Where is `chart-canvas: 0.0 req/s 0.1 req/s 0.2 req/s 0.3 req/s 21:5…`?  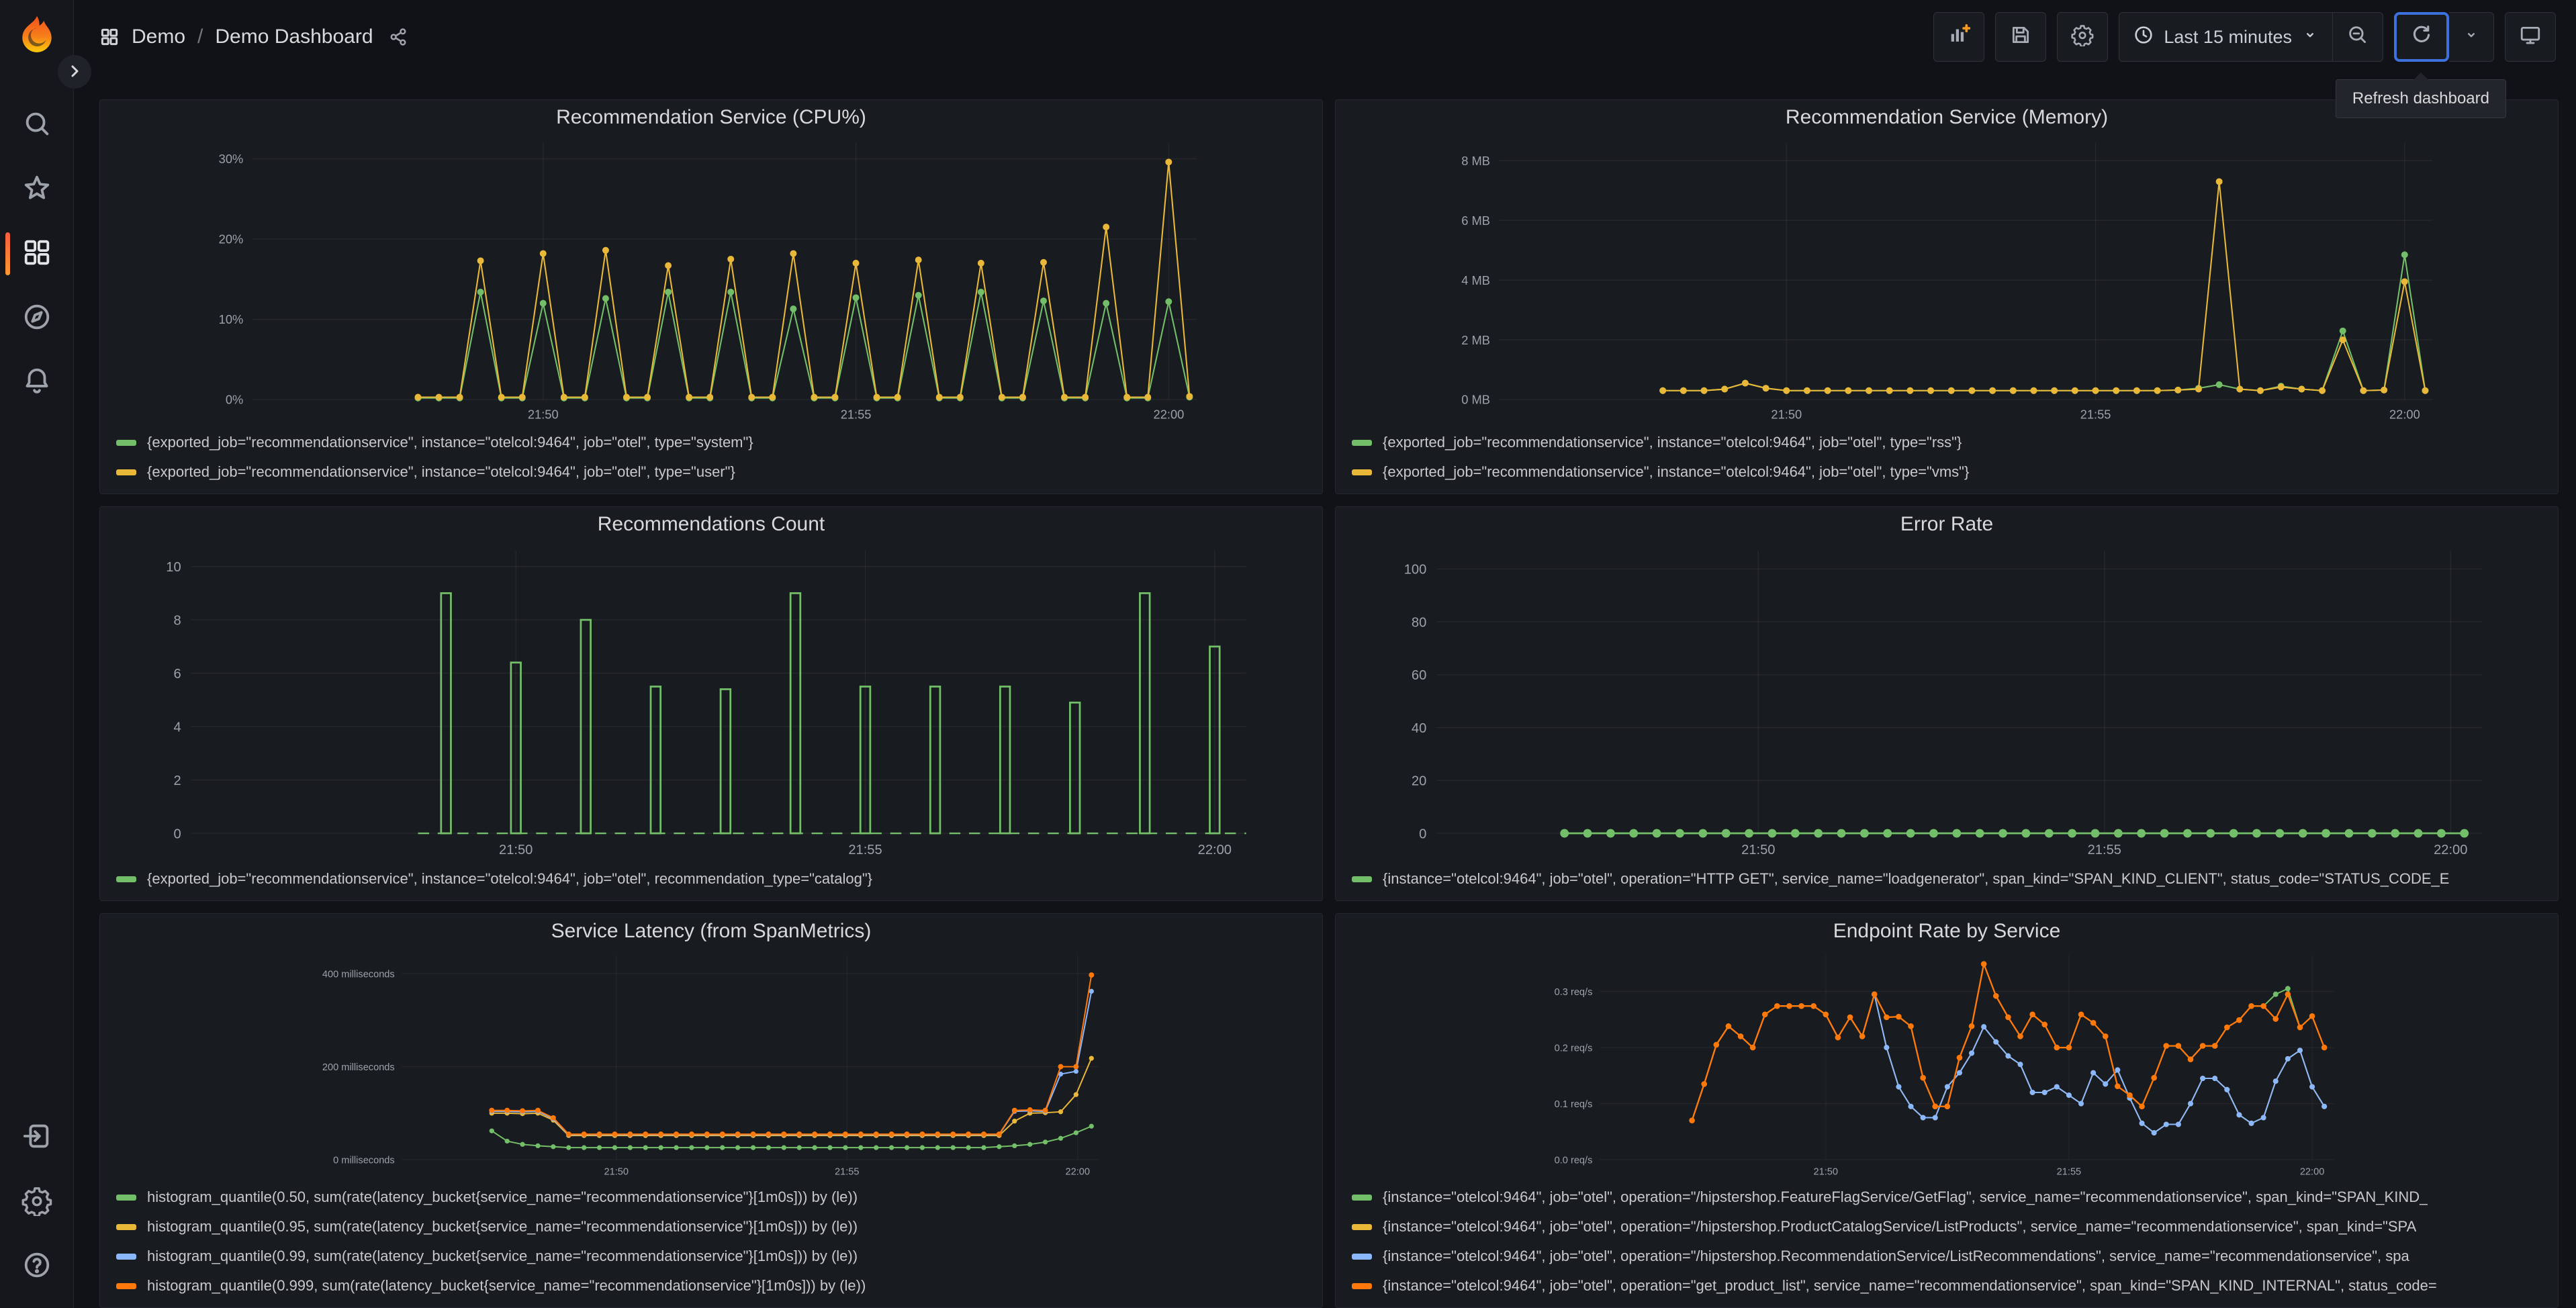 chart-canvas: 0.0 req/s 0.1 req/s 0.2 req/s 0.3 req/s 21:5… is located at coordinates (1947, 1065).